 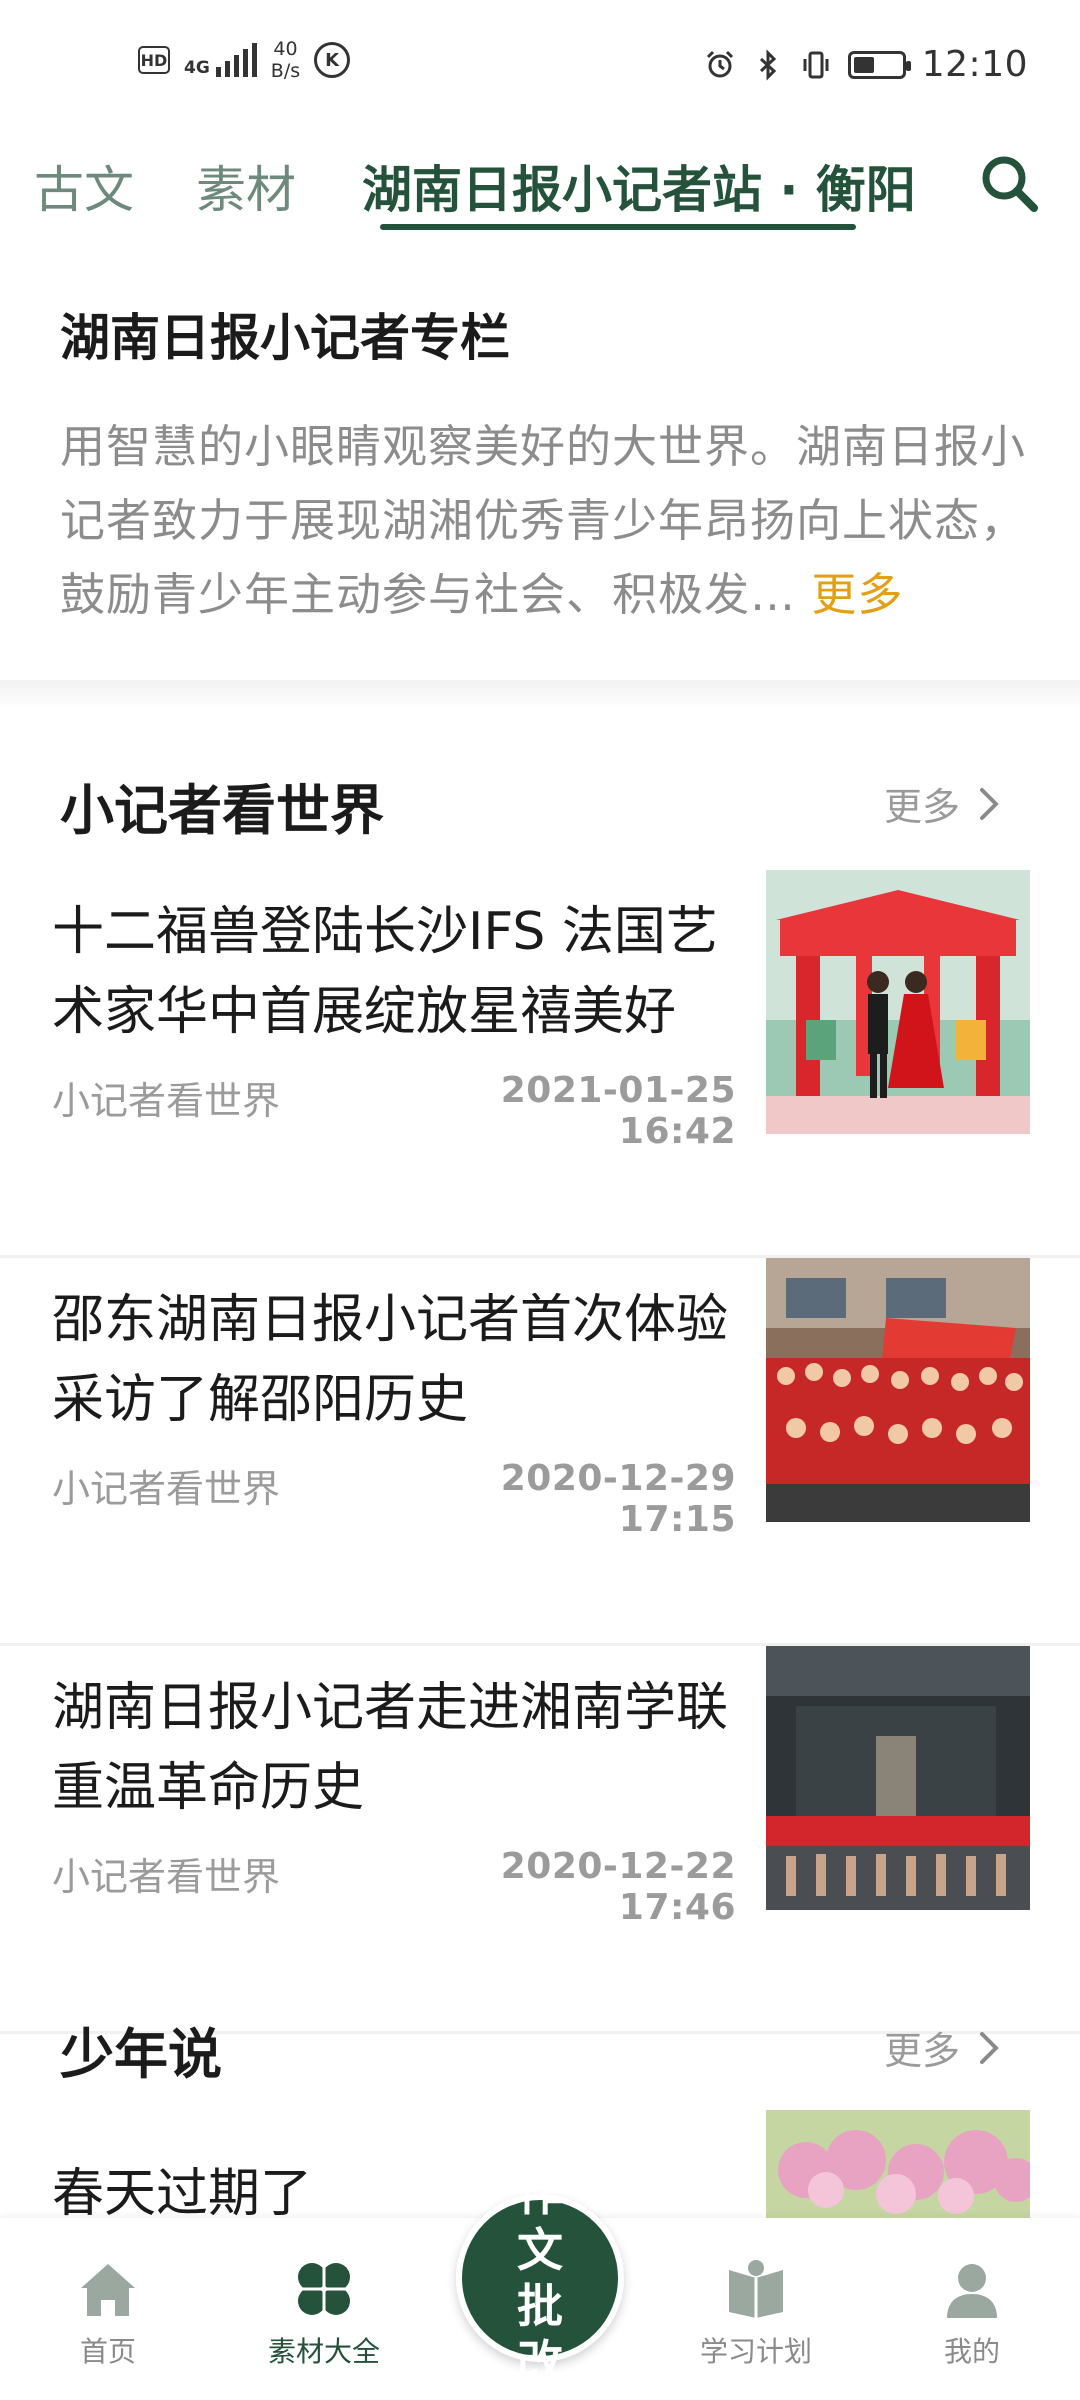 What do you see at coordinates (618, 1111) in the screenshot?
I see `article-date: 2021-01-25 16:42` at bounding box center [618, 1111].